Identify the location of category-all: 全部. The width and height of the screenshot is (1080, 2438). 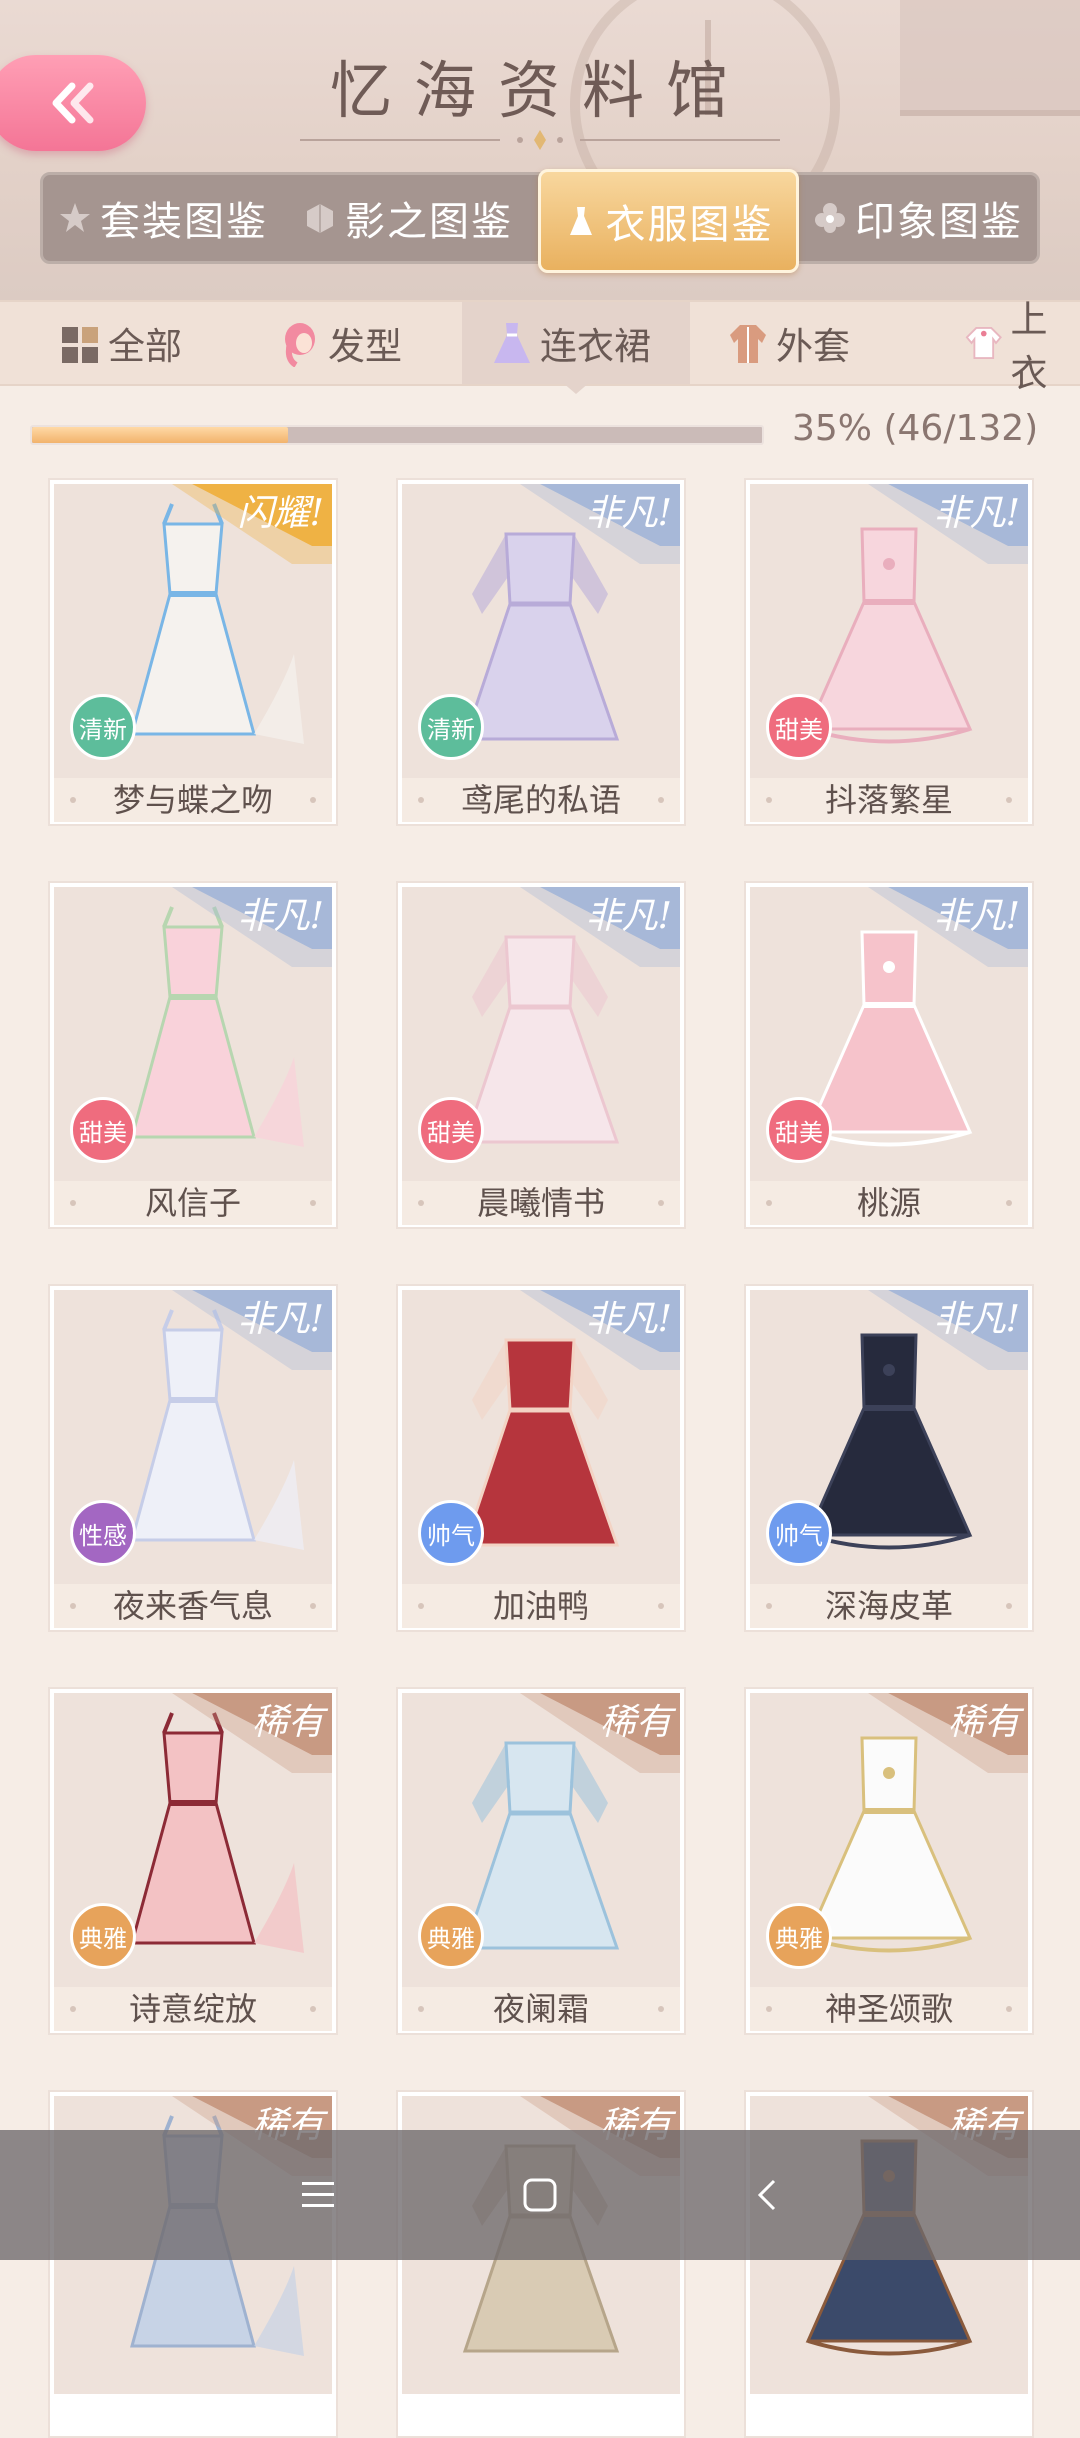
(121, 343).